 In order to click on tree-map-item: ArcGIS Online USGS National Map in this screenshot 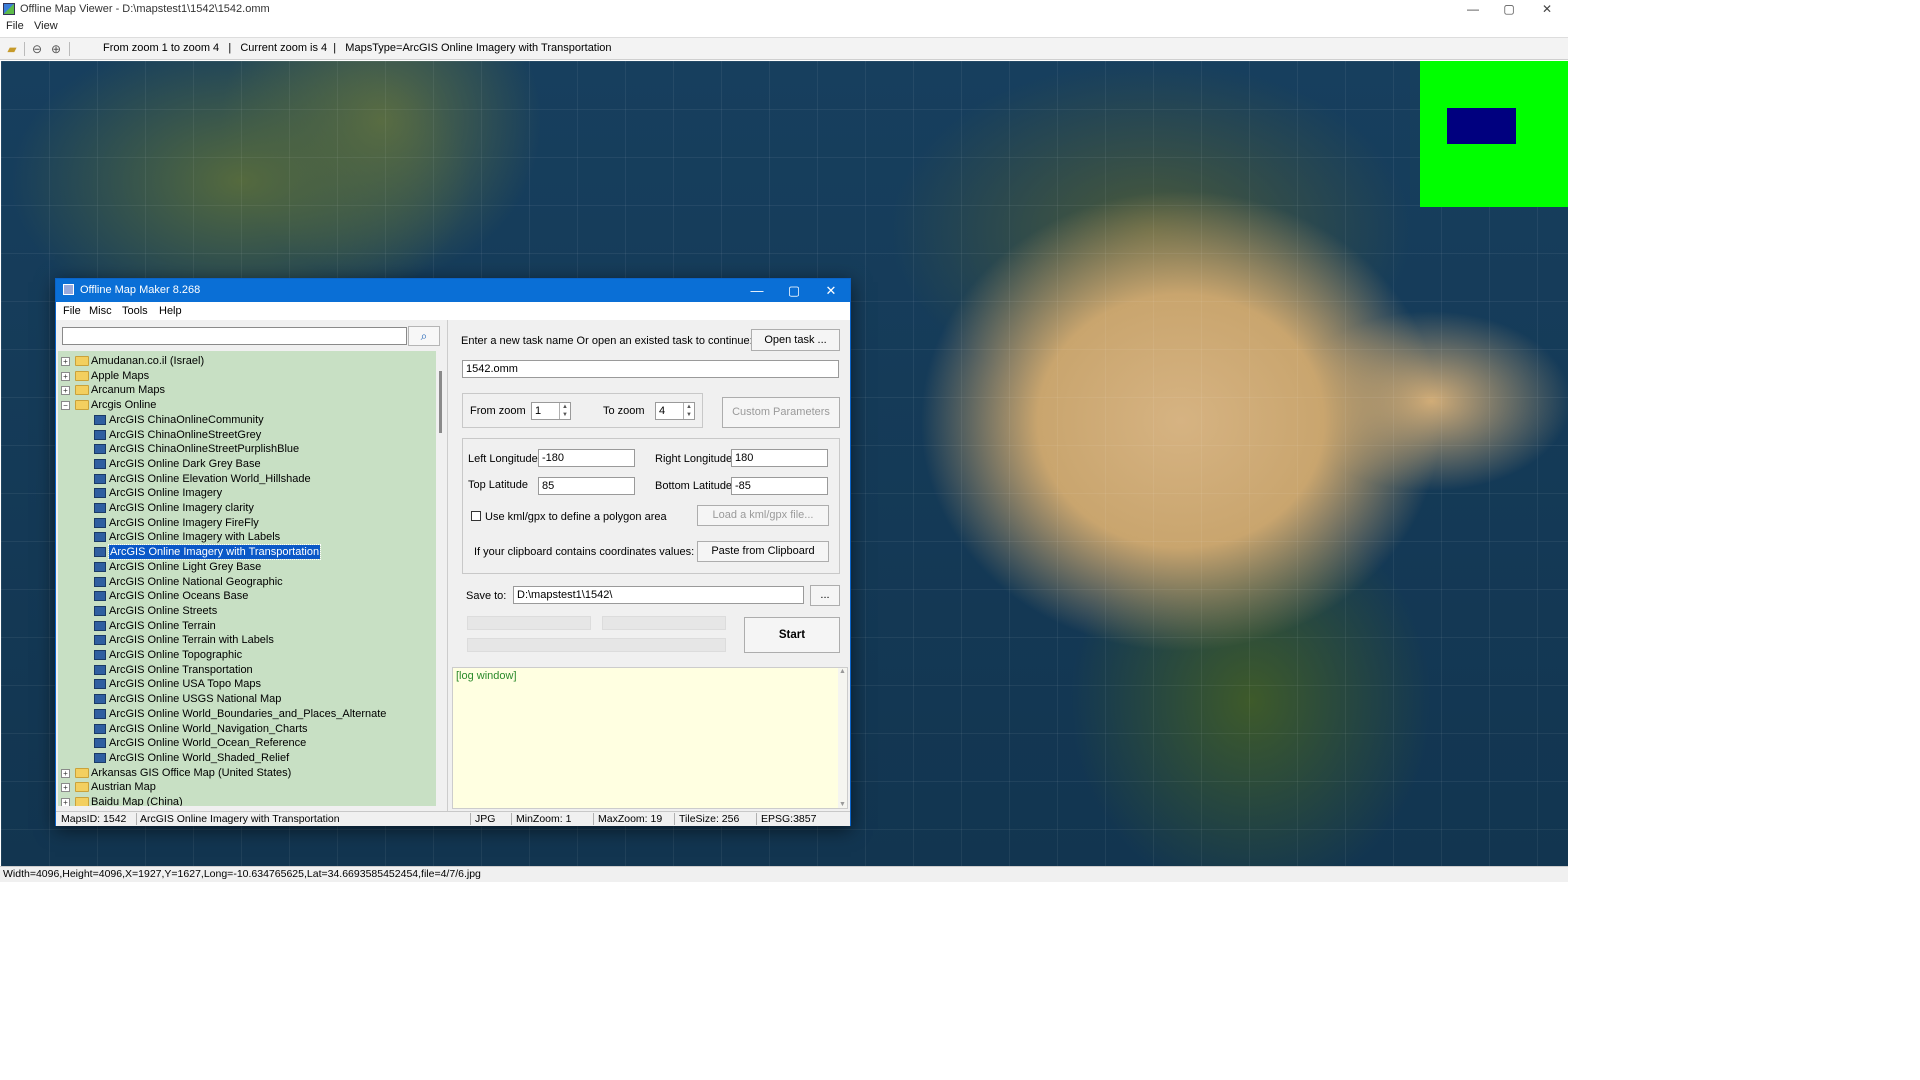, I will do `click(247, 699)`.